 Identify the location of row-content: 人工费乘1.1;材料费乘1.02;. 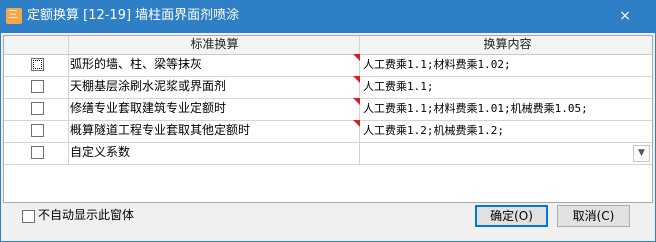
(506, 65).